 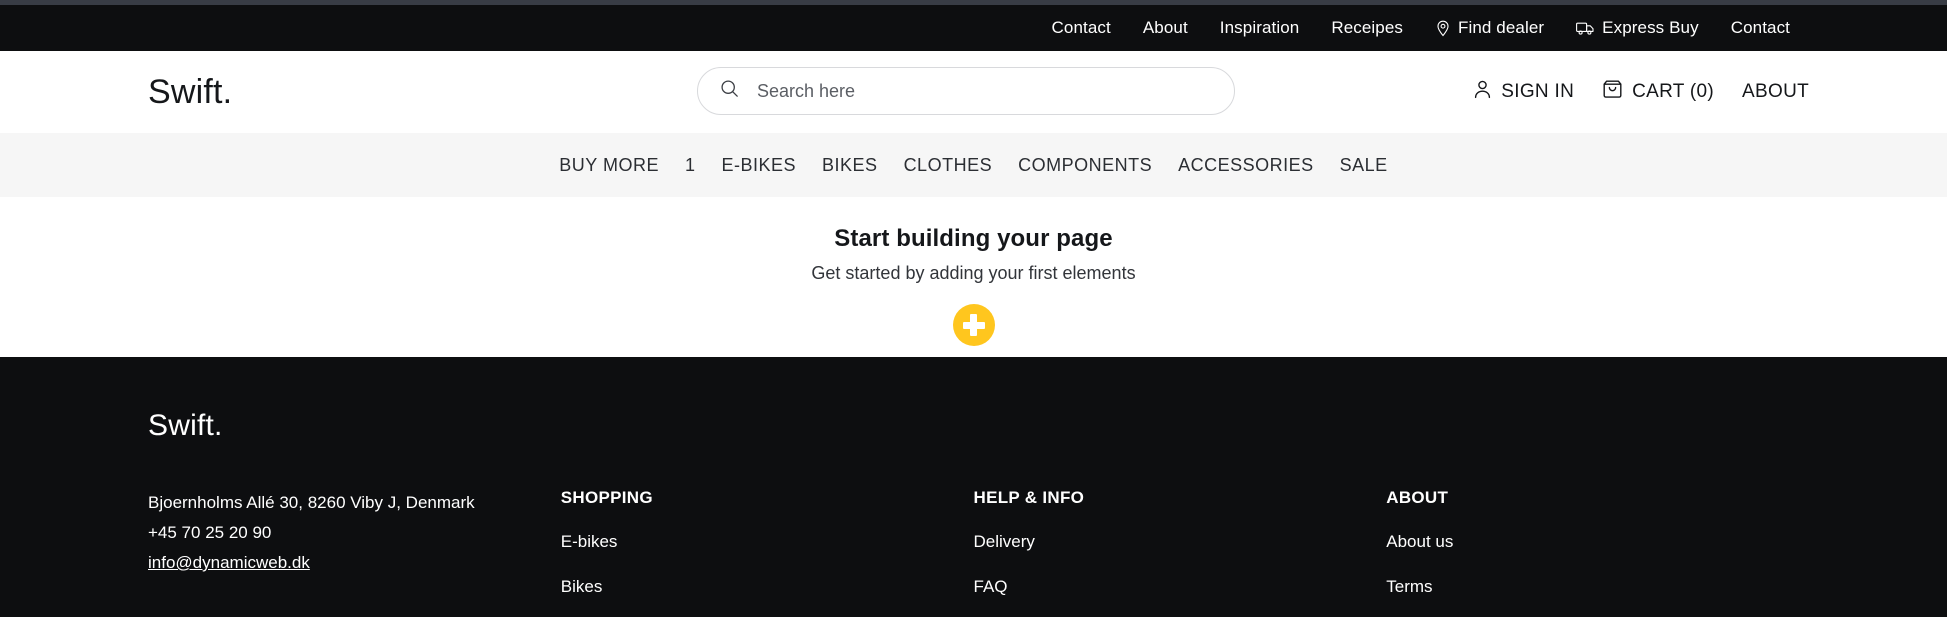 I want to click on footer-link-bikes: Bikes, so click(x=767, y=587).